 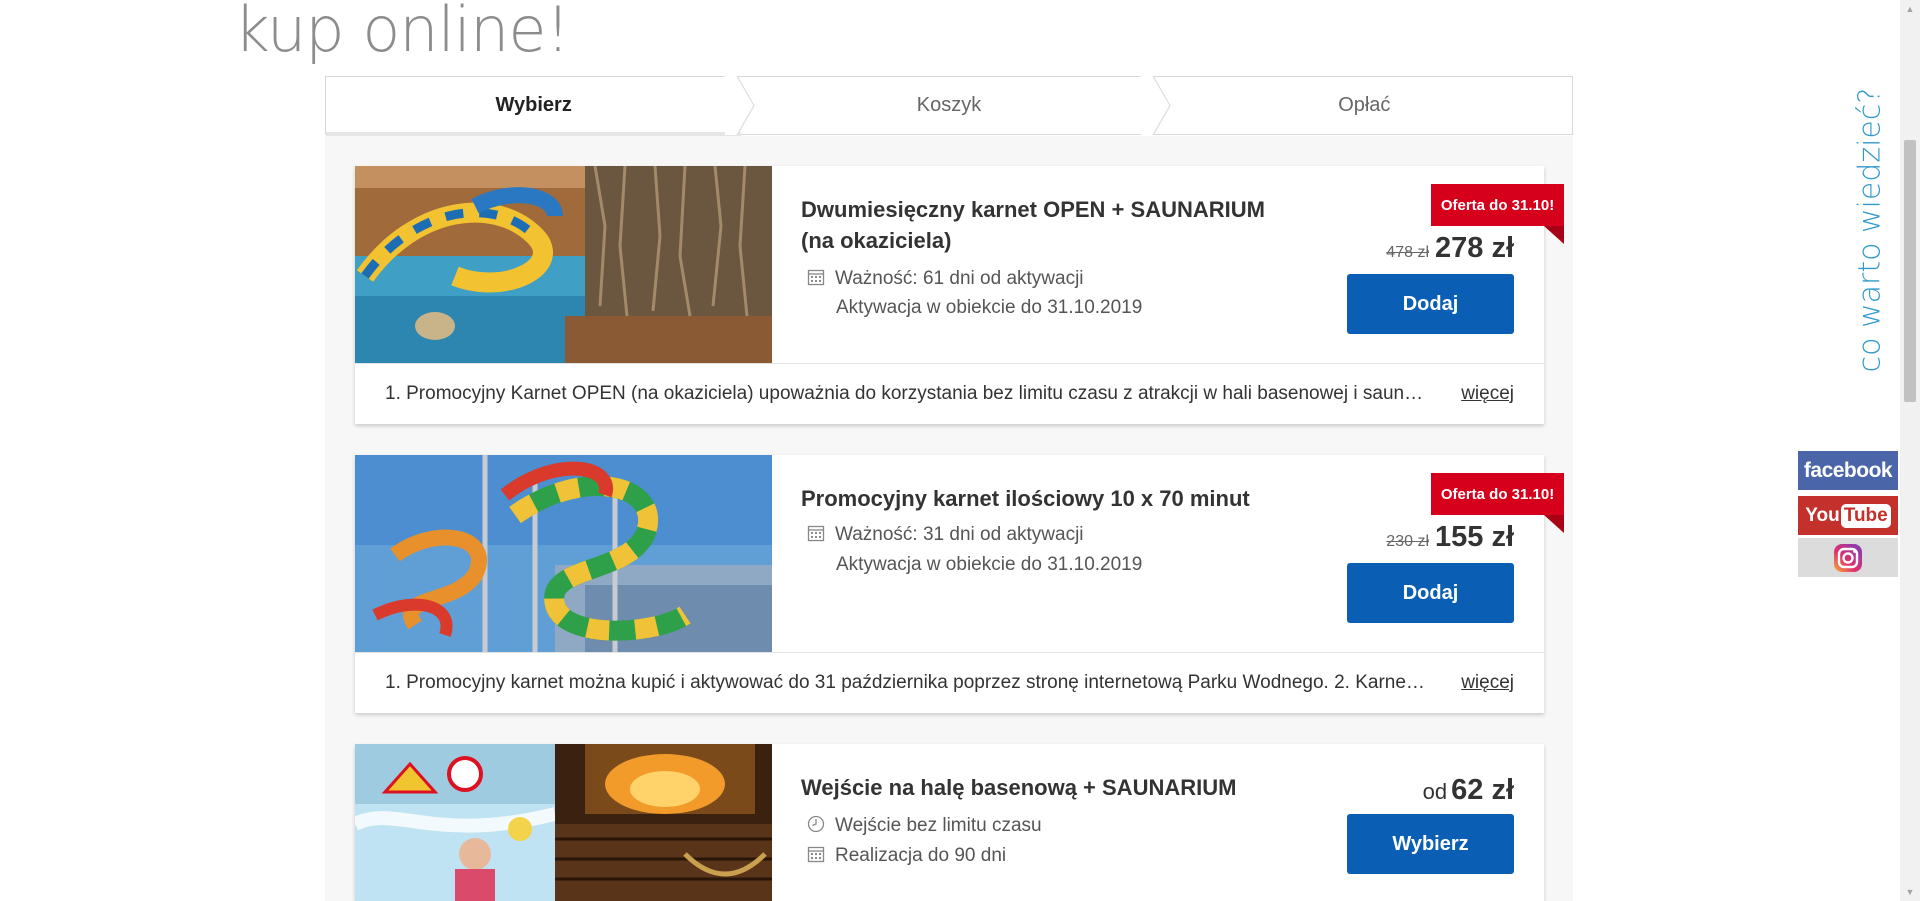 What do you see at coordinates (1910, 450) in the screenshot?
I see `page-scrollbar: ▲ ▼` at bounding box center [1910, 450].